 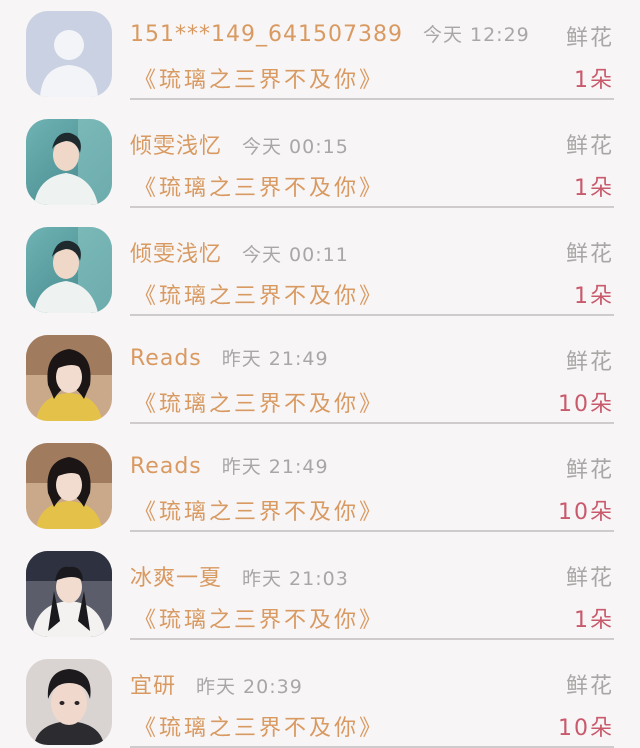 I want to click on list-item: 宜研 昨天 20:39 《琉璃之三界不及你》 鲜花 10朵, so click(x=320, y=698).